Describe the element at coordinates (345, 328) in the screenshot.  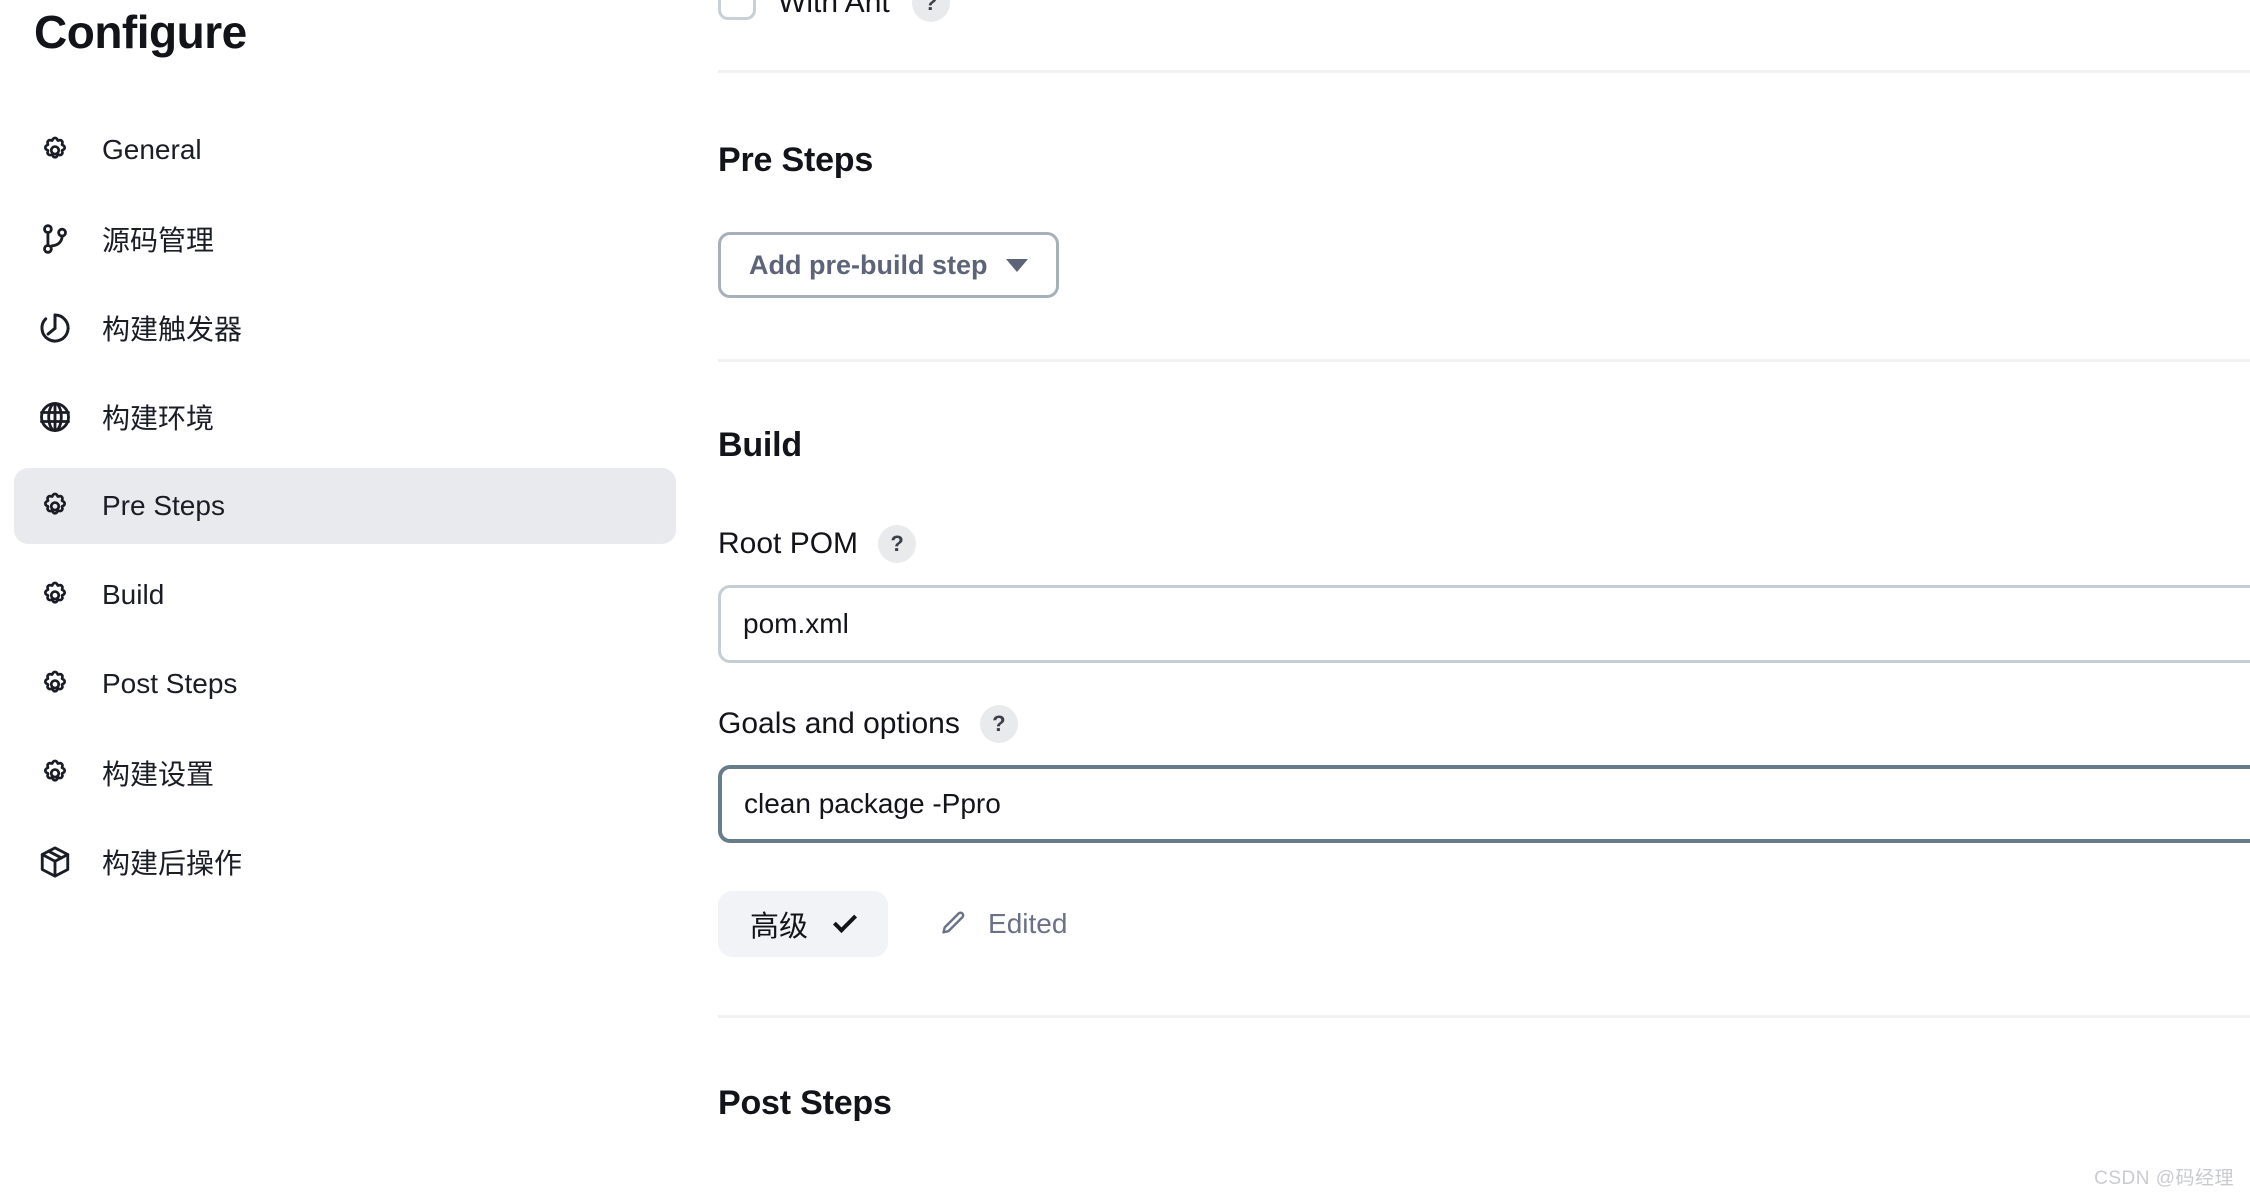
I see `sidebar-item-build-triggers: 构建触发器` at that location.